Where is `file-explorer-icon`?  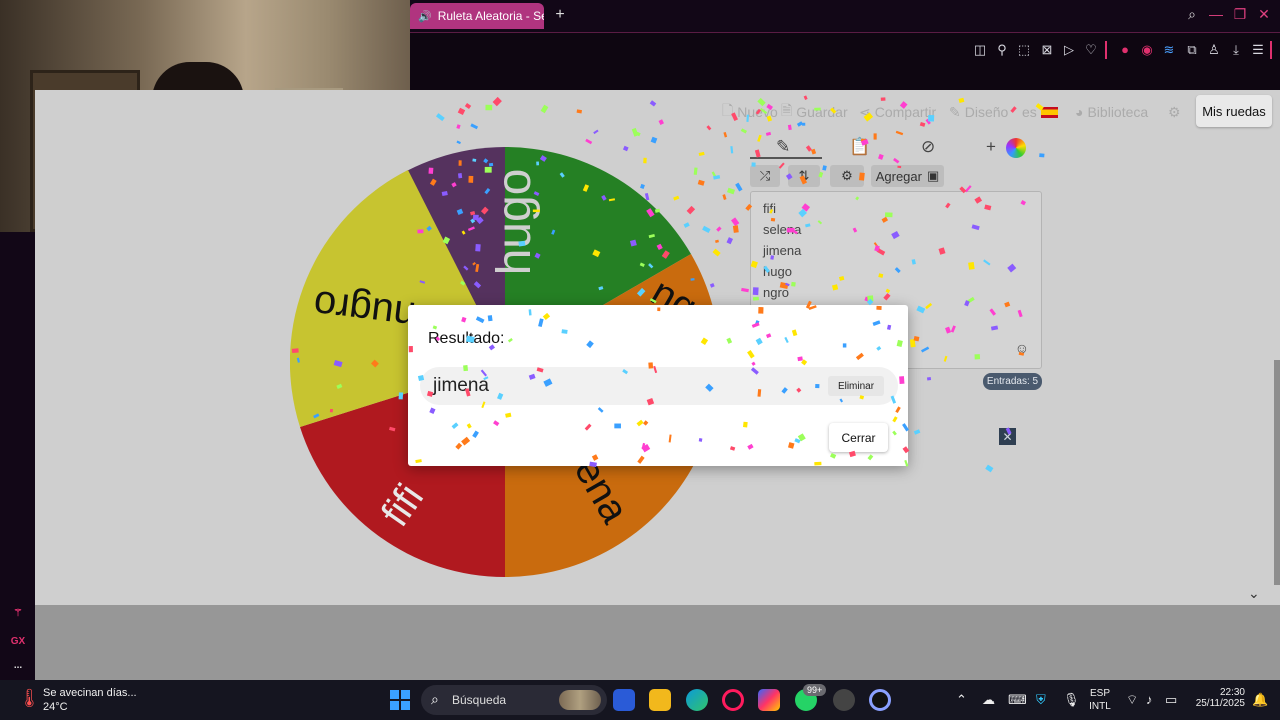
file-explorer-icon is located at coordinates (660, 700).